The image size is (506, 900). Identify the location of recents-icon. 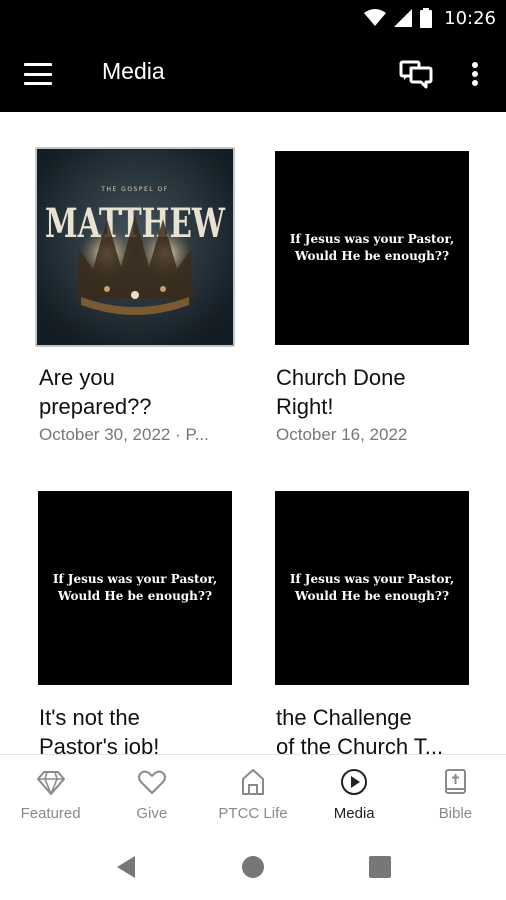
(380, 867).